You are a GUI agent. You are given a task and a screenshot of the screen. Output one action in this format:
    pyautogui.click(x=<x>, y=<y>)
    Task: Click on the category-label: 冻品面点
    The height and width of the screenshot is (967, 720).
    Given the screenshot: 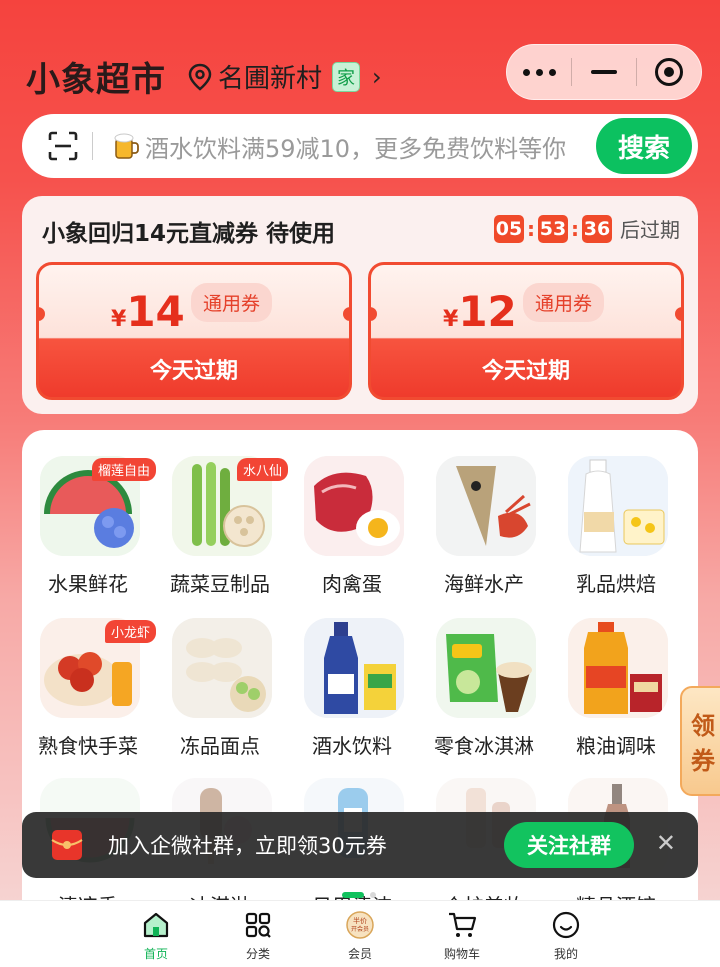 What is the action you would take?
    pyautogui.click(x=220, y=746)
    